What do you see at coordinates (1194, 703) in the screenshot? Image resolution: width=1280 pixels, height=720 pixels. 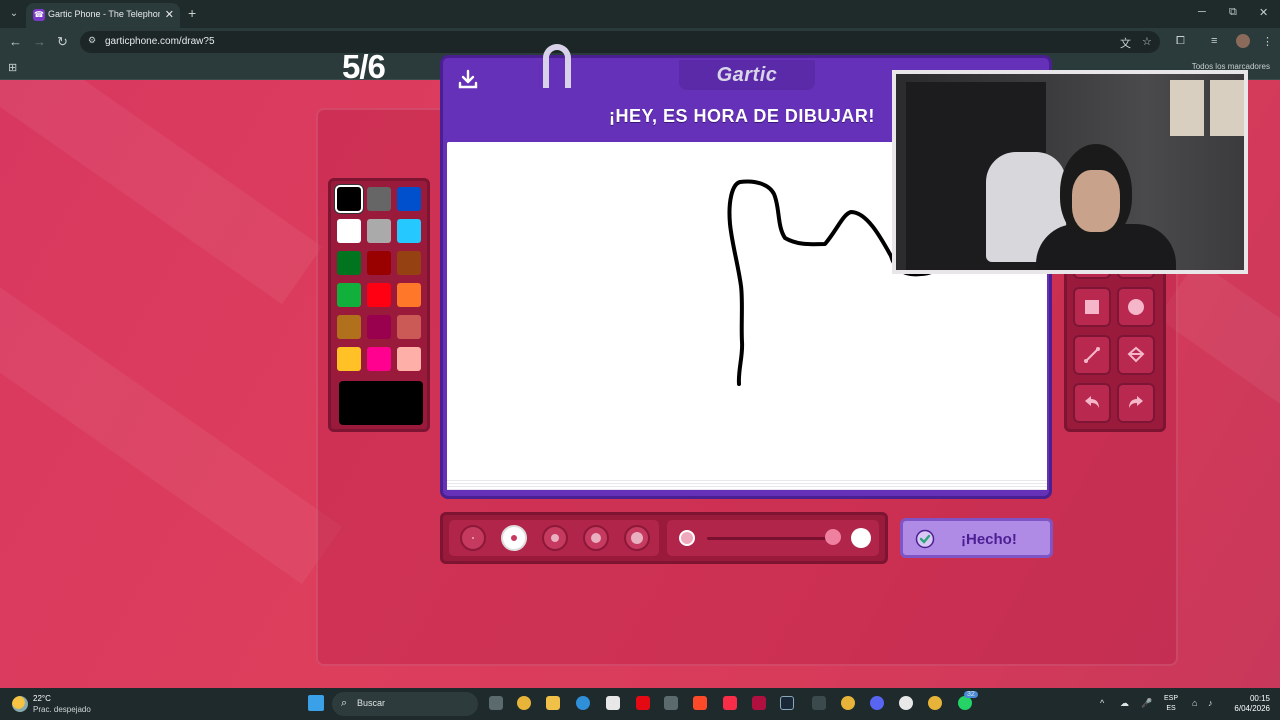 I see `network-icon: ⌂` at bounding box center [1194, 703].